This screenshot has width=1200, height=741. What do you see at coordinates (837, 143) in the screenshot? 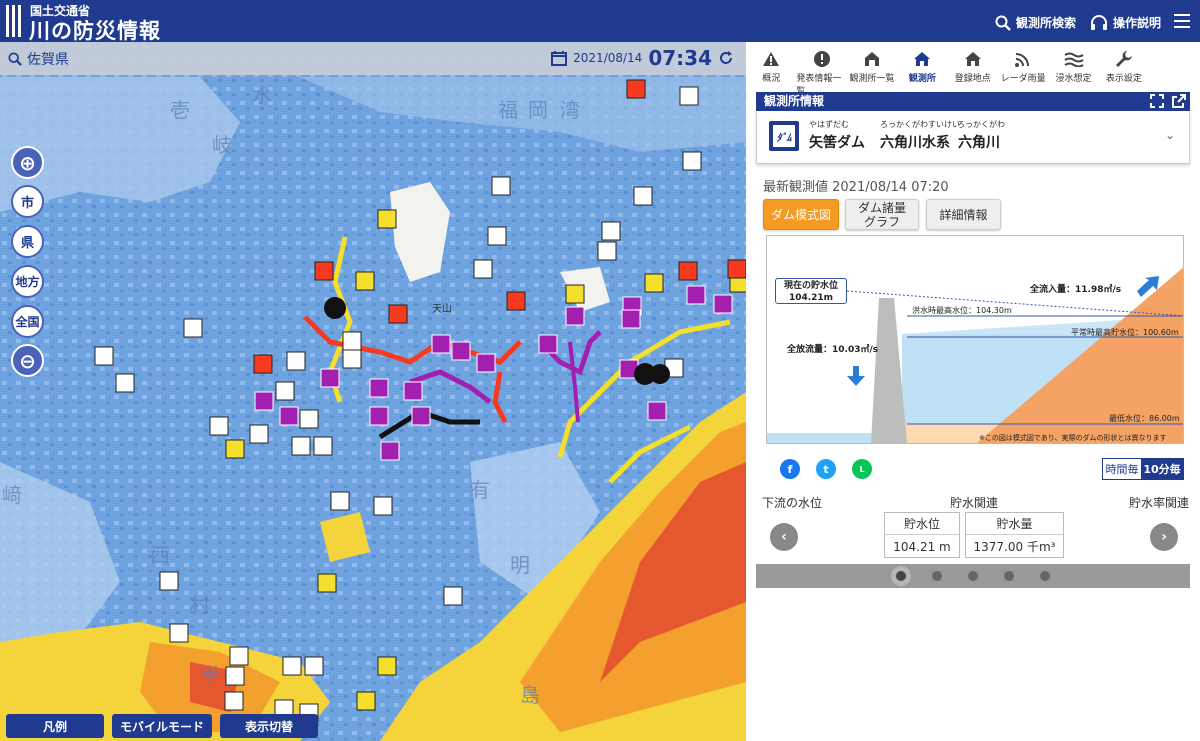
I see `station-name: 矢筈ダム` at bounding box center [837, 143].